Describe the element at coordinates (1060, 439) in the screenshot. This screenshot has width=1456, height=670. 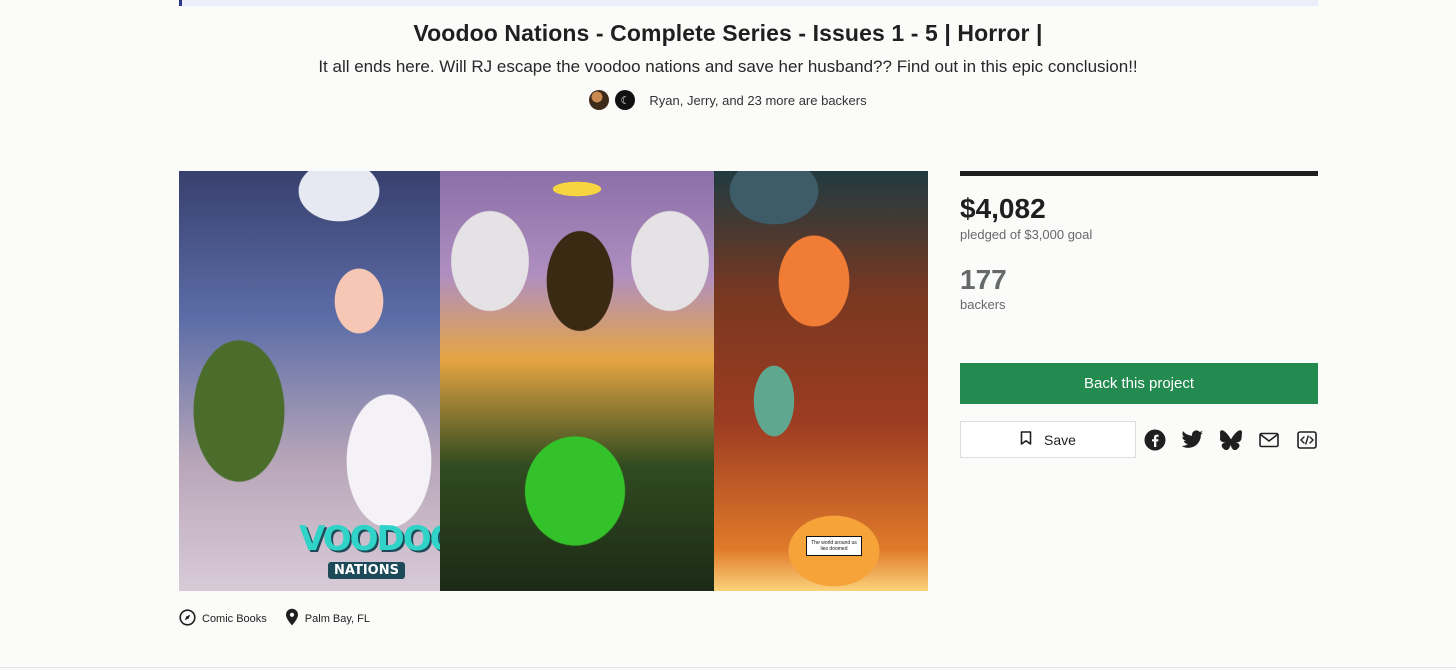
I see `save-label: Save` at that location.